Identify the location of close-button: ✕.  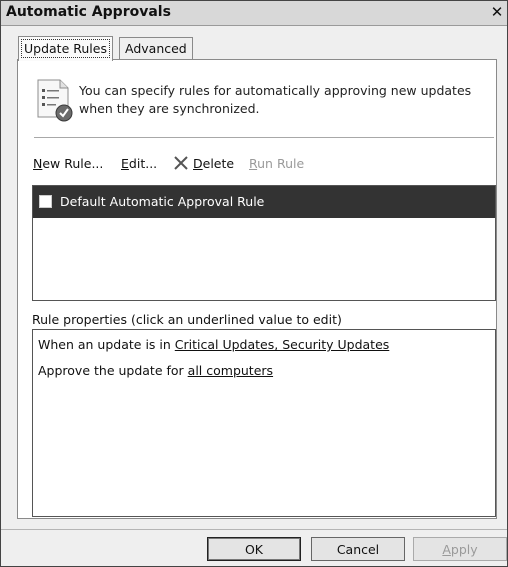
(497, 12).